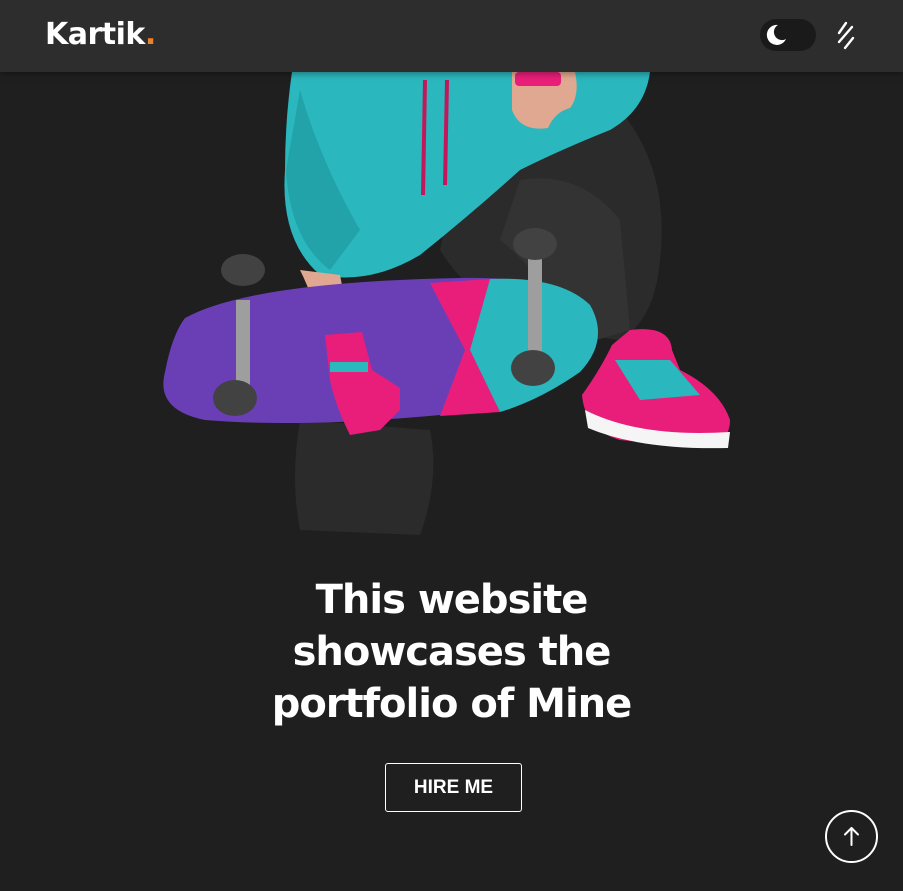 The image size is (903, 891). What do you see at coordinates (452, 600) in the screenshot?
I see `headline-line-1: This website` at bounding box center [452, 600].